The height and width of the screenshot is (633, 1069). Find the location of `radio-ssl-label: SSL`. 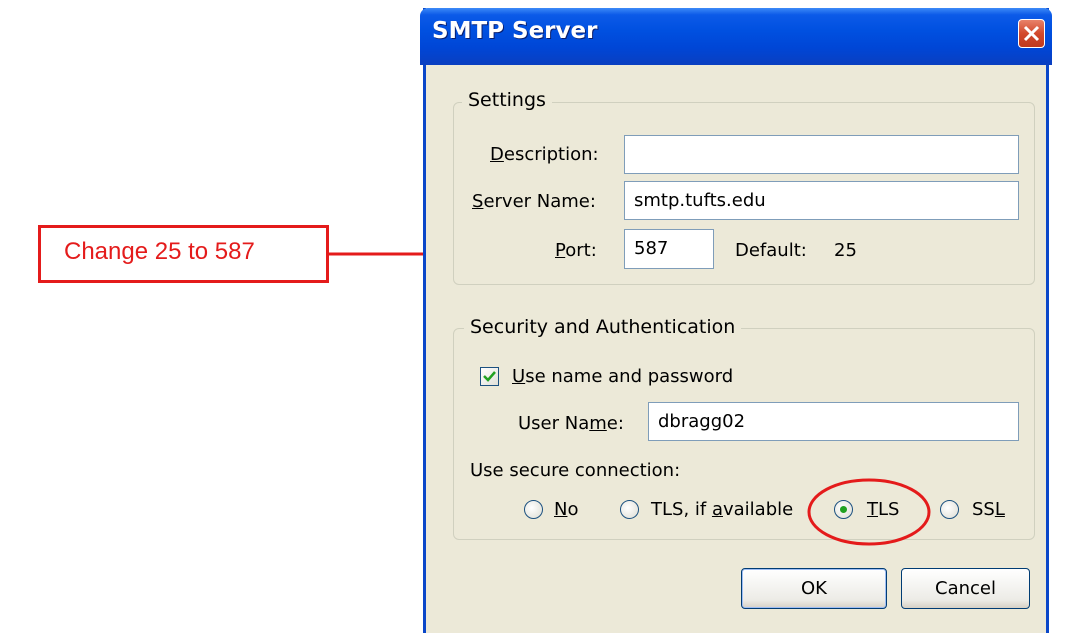

radio-ssl-label: SSL is located at coordinates (988, 509).